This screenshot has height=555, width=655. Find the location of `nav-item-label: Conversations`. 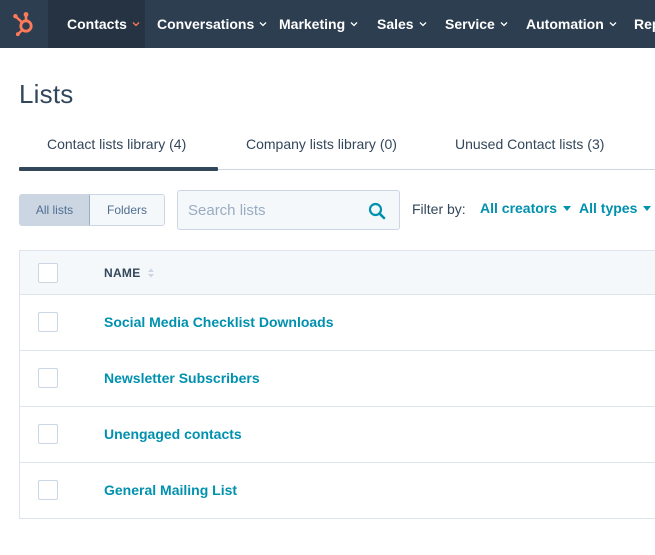

nav-item-label: Conversations is located at coordinates (206, 24).